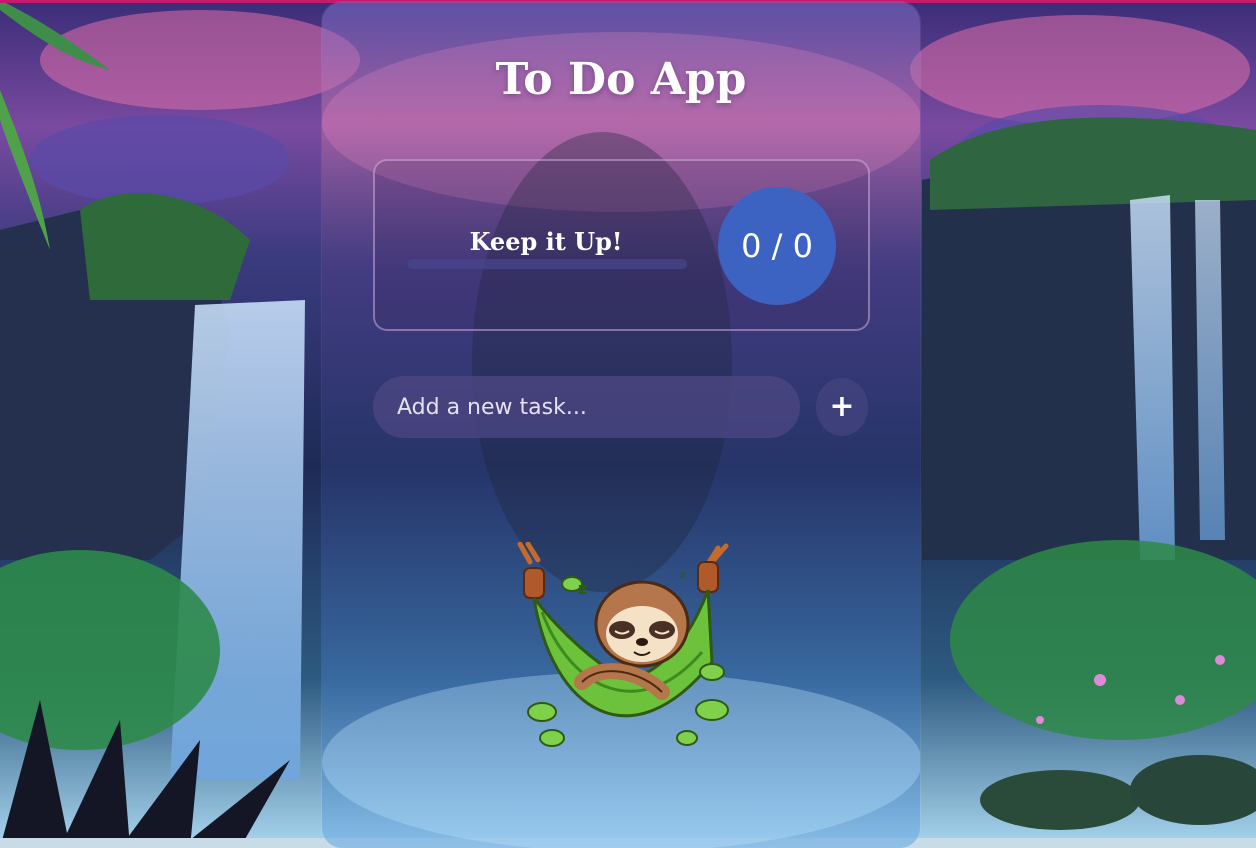  I want to click on app-title: To Do App, so click(621, 79).